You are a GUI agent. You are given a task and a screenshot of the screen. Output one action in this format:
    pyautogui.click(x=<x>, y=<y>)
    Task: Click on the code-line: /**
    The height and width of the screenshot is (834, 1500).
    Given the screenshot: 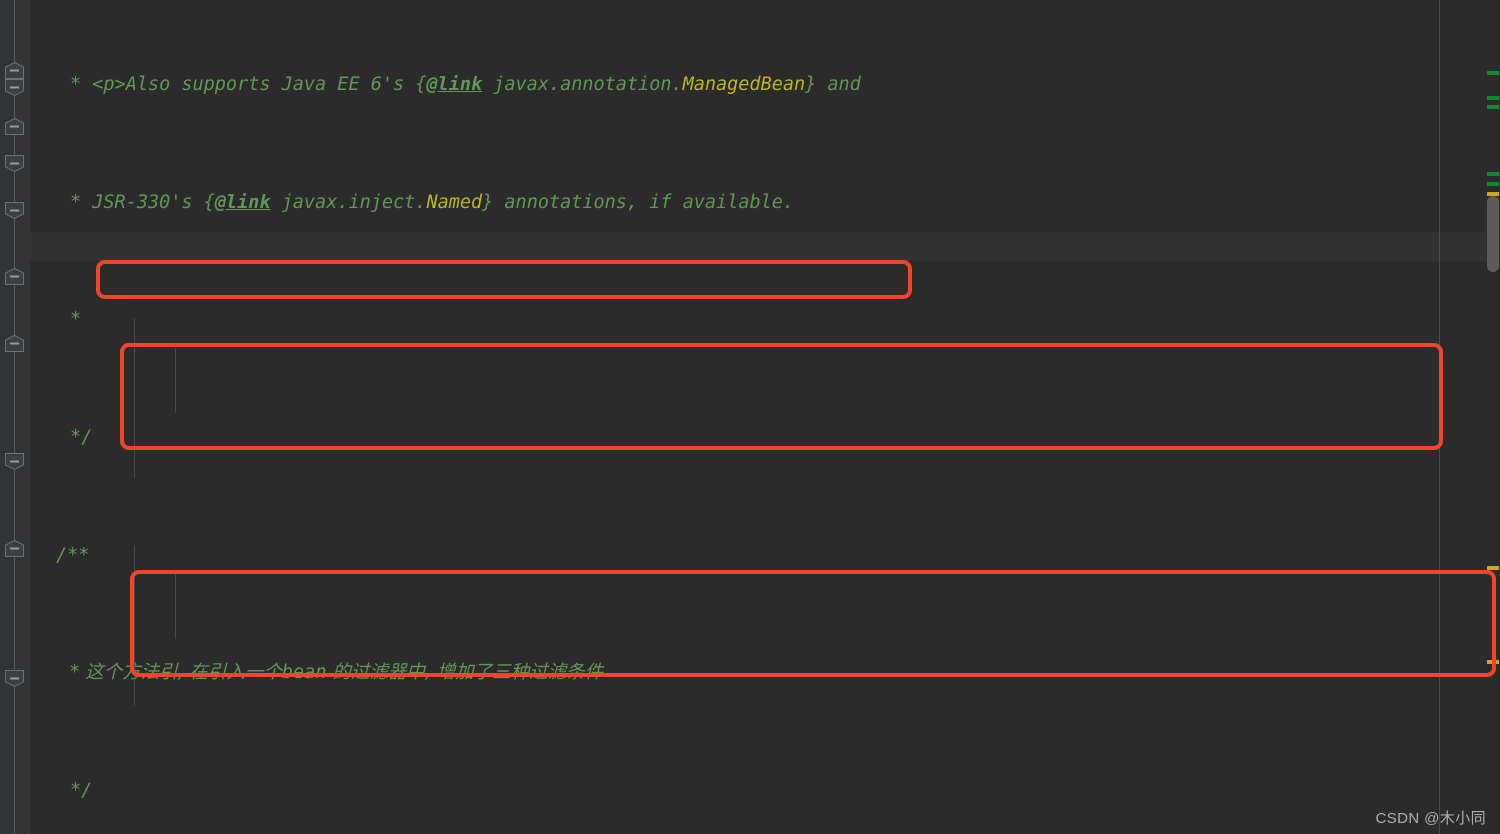 What is the action you would take?
    pyautogui.click(x=747, y=555)
    